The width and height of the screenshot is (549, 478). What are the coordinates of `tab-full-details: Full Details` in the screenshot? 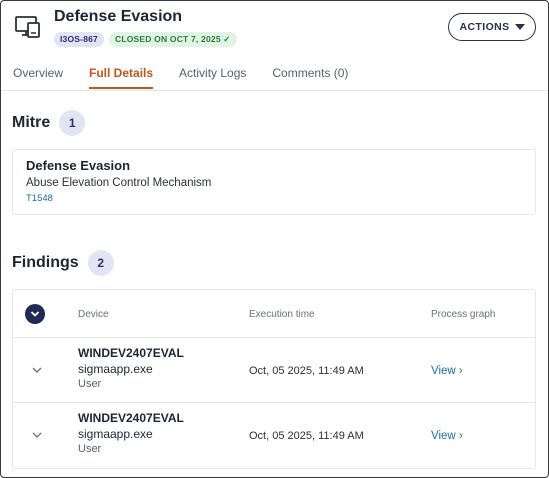 It's located at (121, 77).